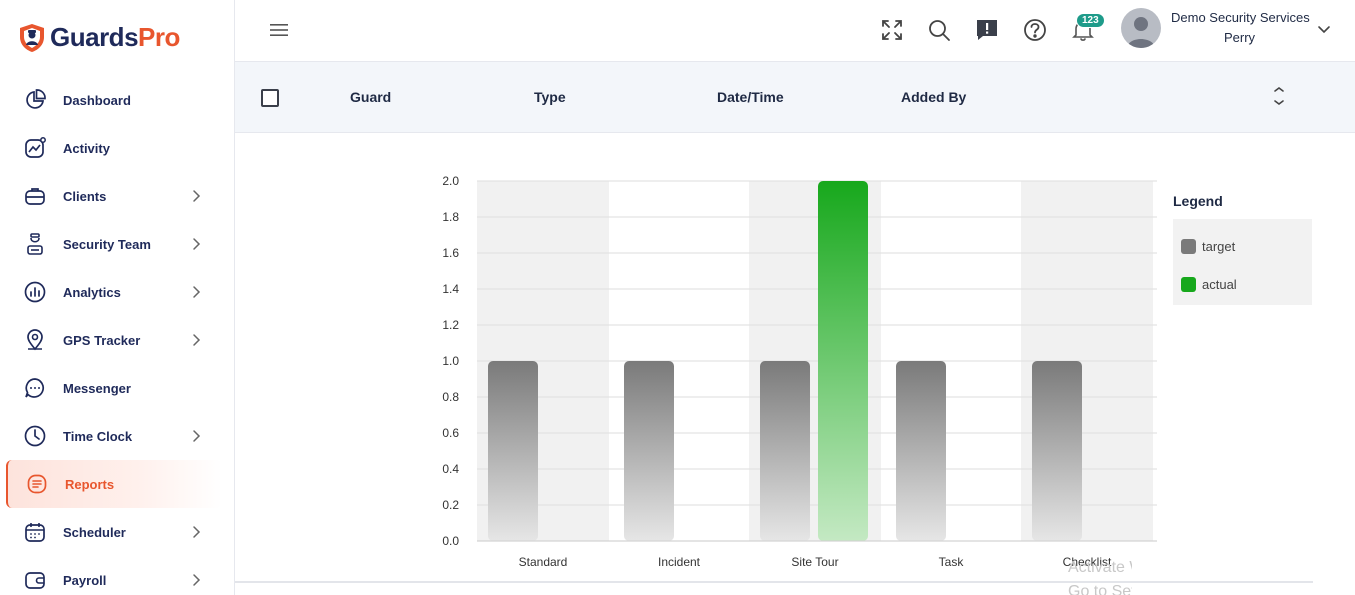 Image resolution: width=1355 pixels, height=595 pixels. What do you see at coordinates (98, 436) in the screenshot?
I see `sidebar-item-label: Time Clock` at bounding box center [98, 436].